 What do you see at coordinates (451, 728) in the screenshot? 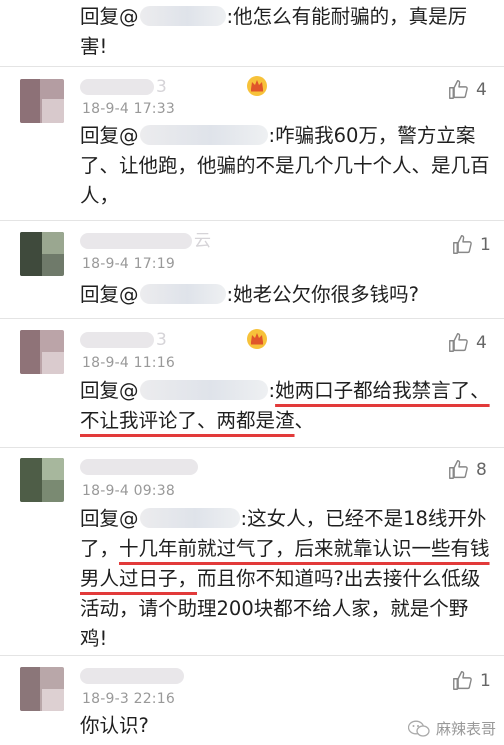
I see `watermark: 麻辣表哥` at bounding box center [451, 728].